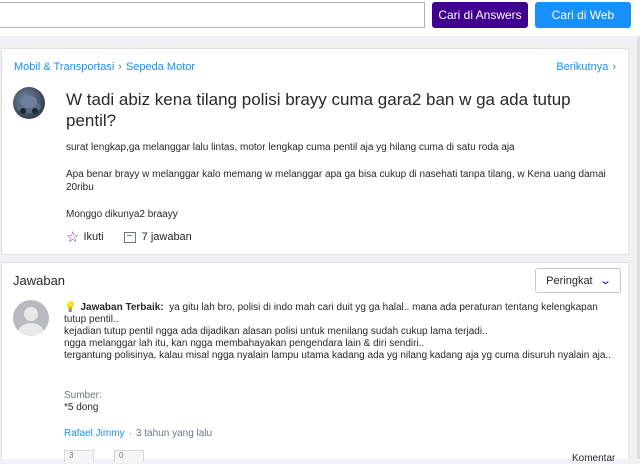 The width and height of the screenshot is (640, 464). What do you see at coordinates (605, 281) in the screenshot?
I see `chevron-down-icon: ⌄` at bounding box center [605, 281].